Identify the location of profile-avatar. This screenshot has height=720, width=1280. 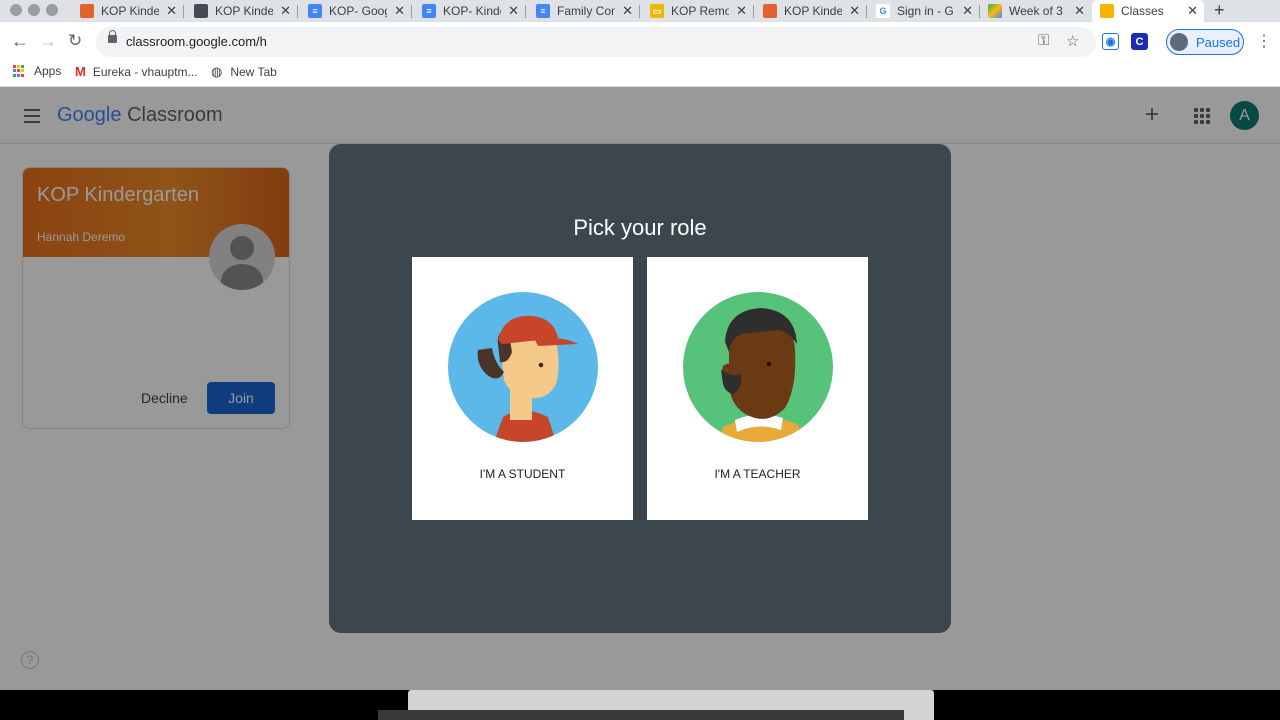
(1179, 42).